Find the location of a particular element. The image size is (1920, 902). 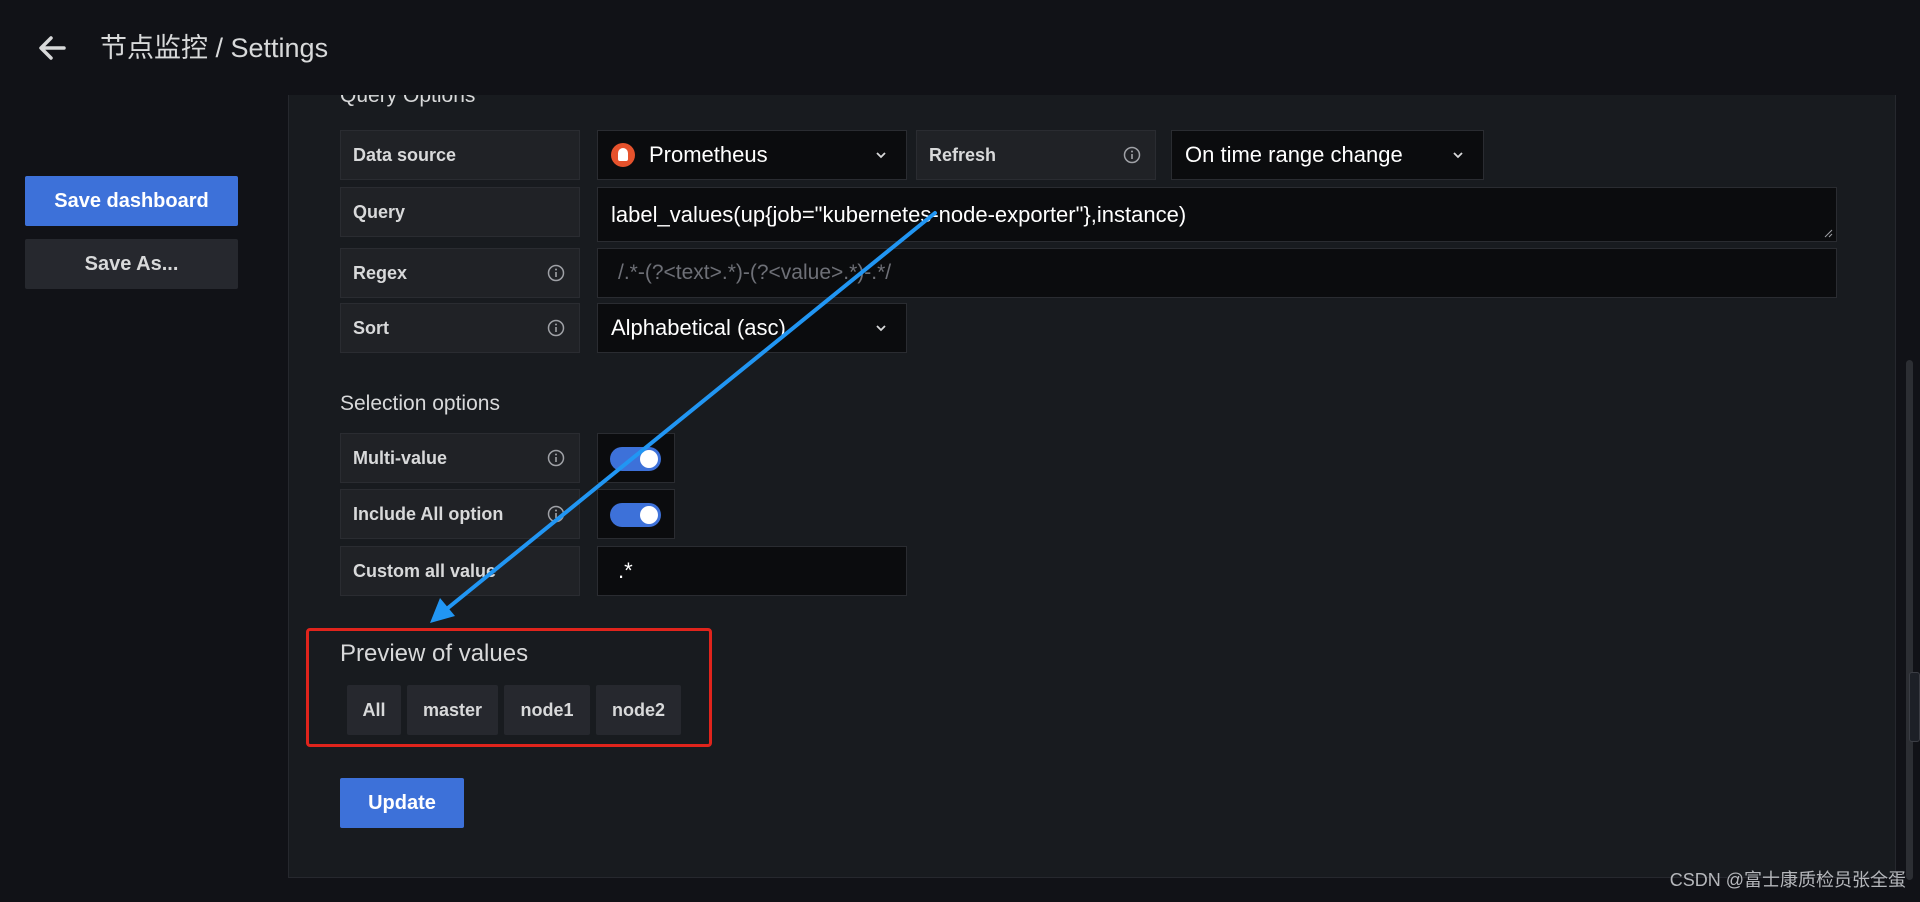

query-label: Query is located at coordinates (460, 212).